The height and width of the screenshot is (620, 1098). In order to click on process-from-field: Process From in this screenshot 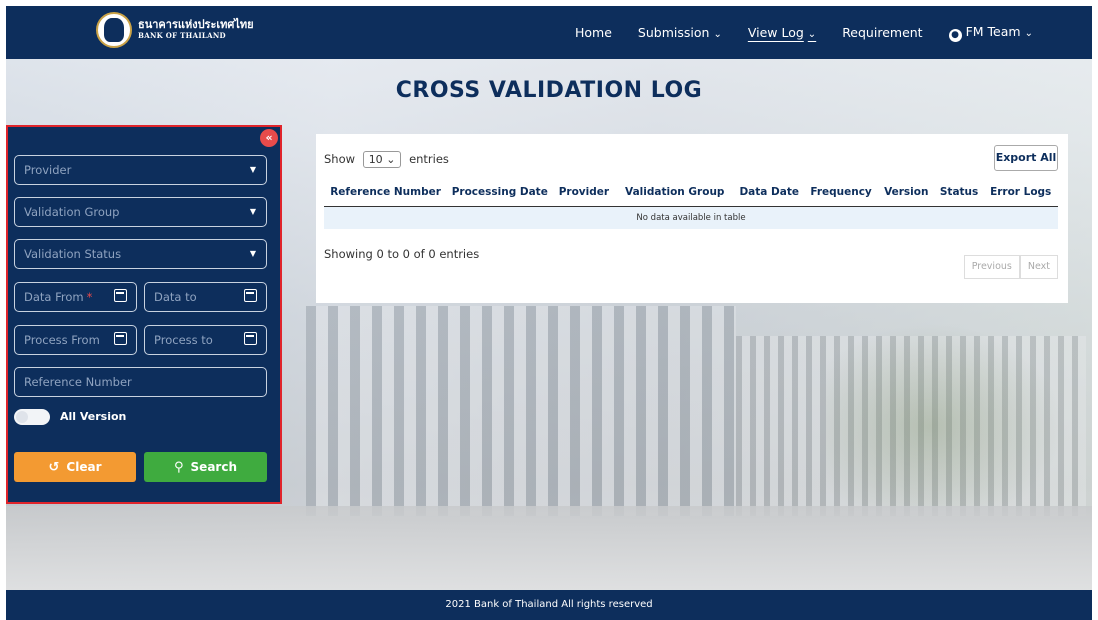, I will do `click(75, 340)`.